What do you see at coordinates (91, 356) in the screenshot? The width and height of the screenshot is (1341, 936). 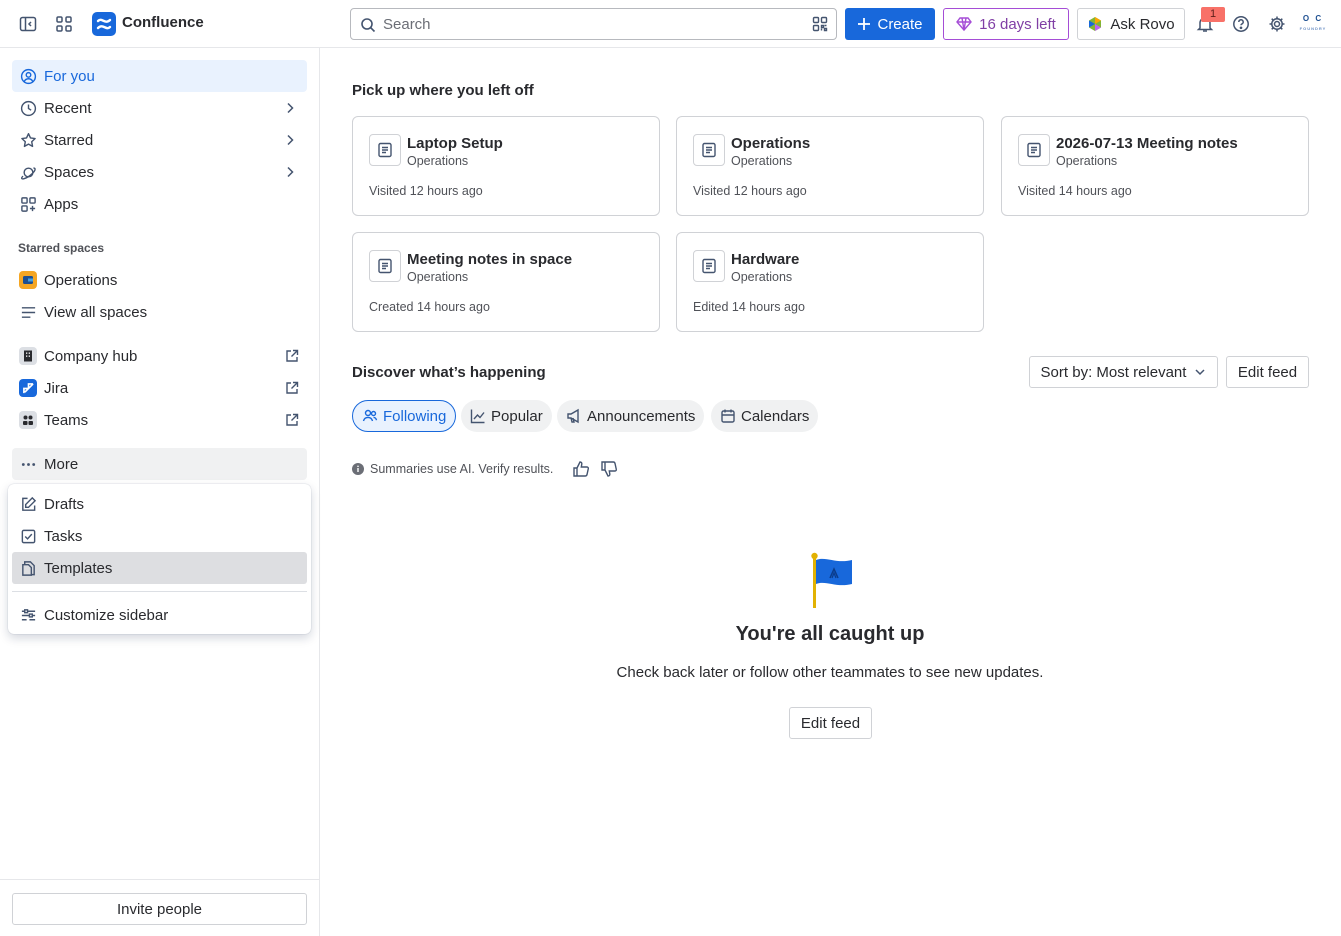 I see `sidebar-item-label: Company hub` at bounding box center [91, 356].